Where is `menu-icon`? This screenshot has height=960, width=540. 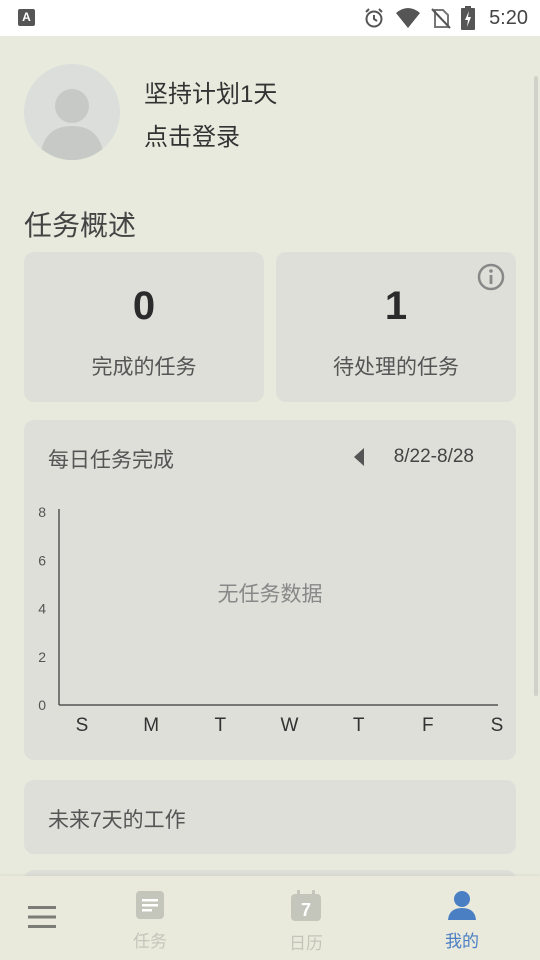
menu-icon is located at coordinates (42, 917).